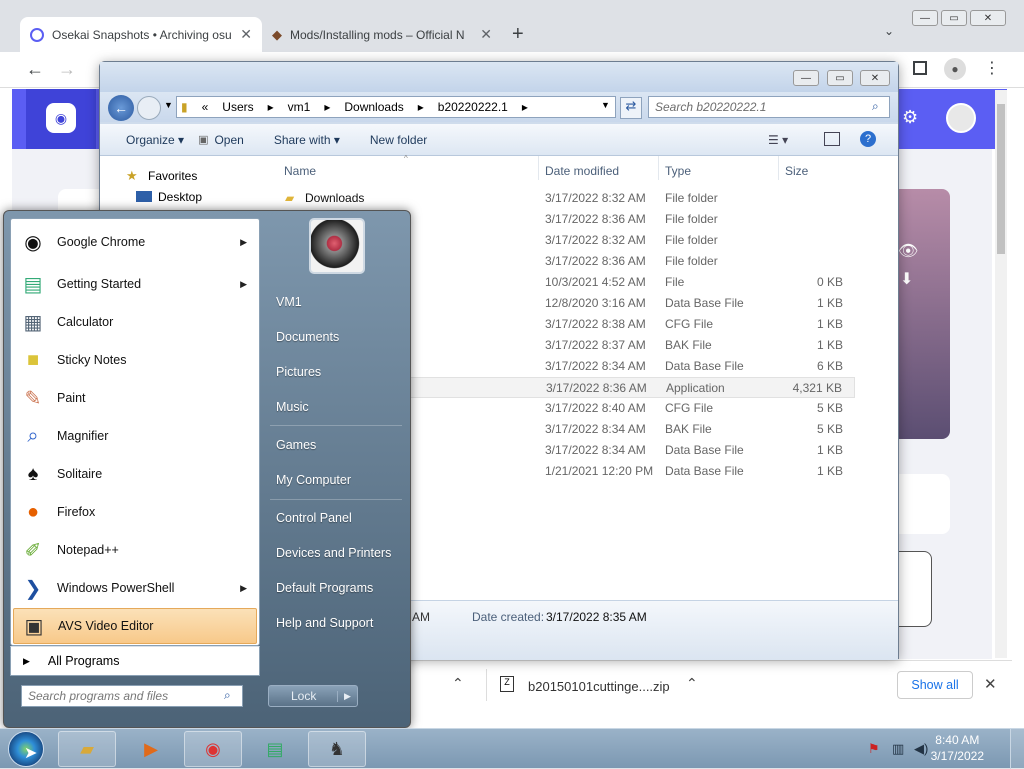 The height and width of the screenshot is (769, 1024). What do you see at coordinates (151, 749) in the screenshot?
I see `taskbar-media-player-icon: ▶` at bounding box center [151, 749].